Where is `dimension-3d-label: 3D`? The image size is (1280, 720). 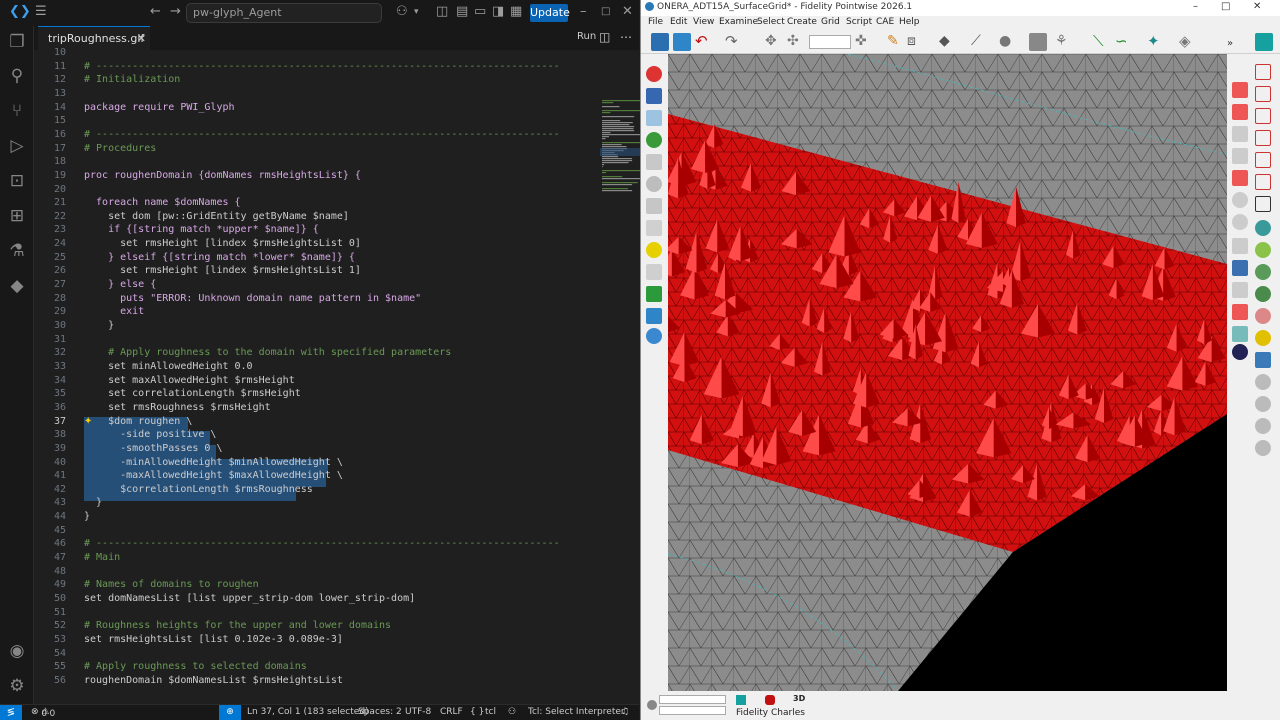
dimension-3d-label: 3D is located at coordinates (799, 698).